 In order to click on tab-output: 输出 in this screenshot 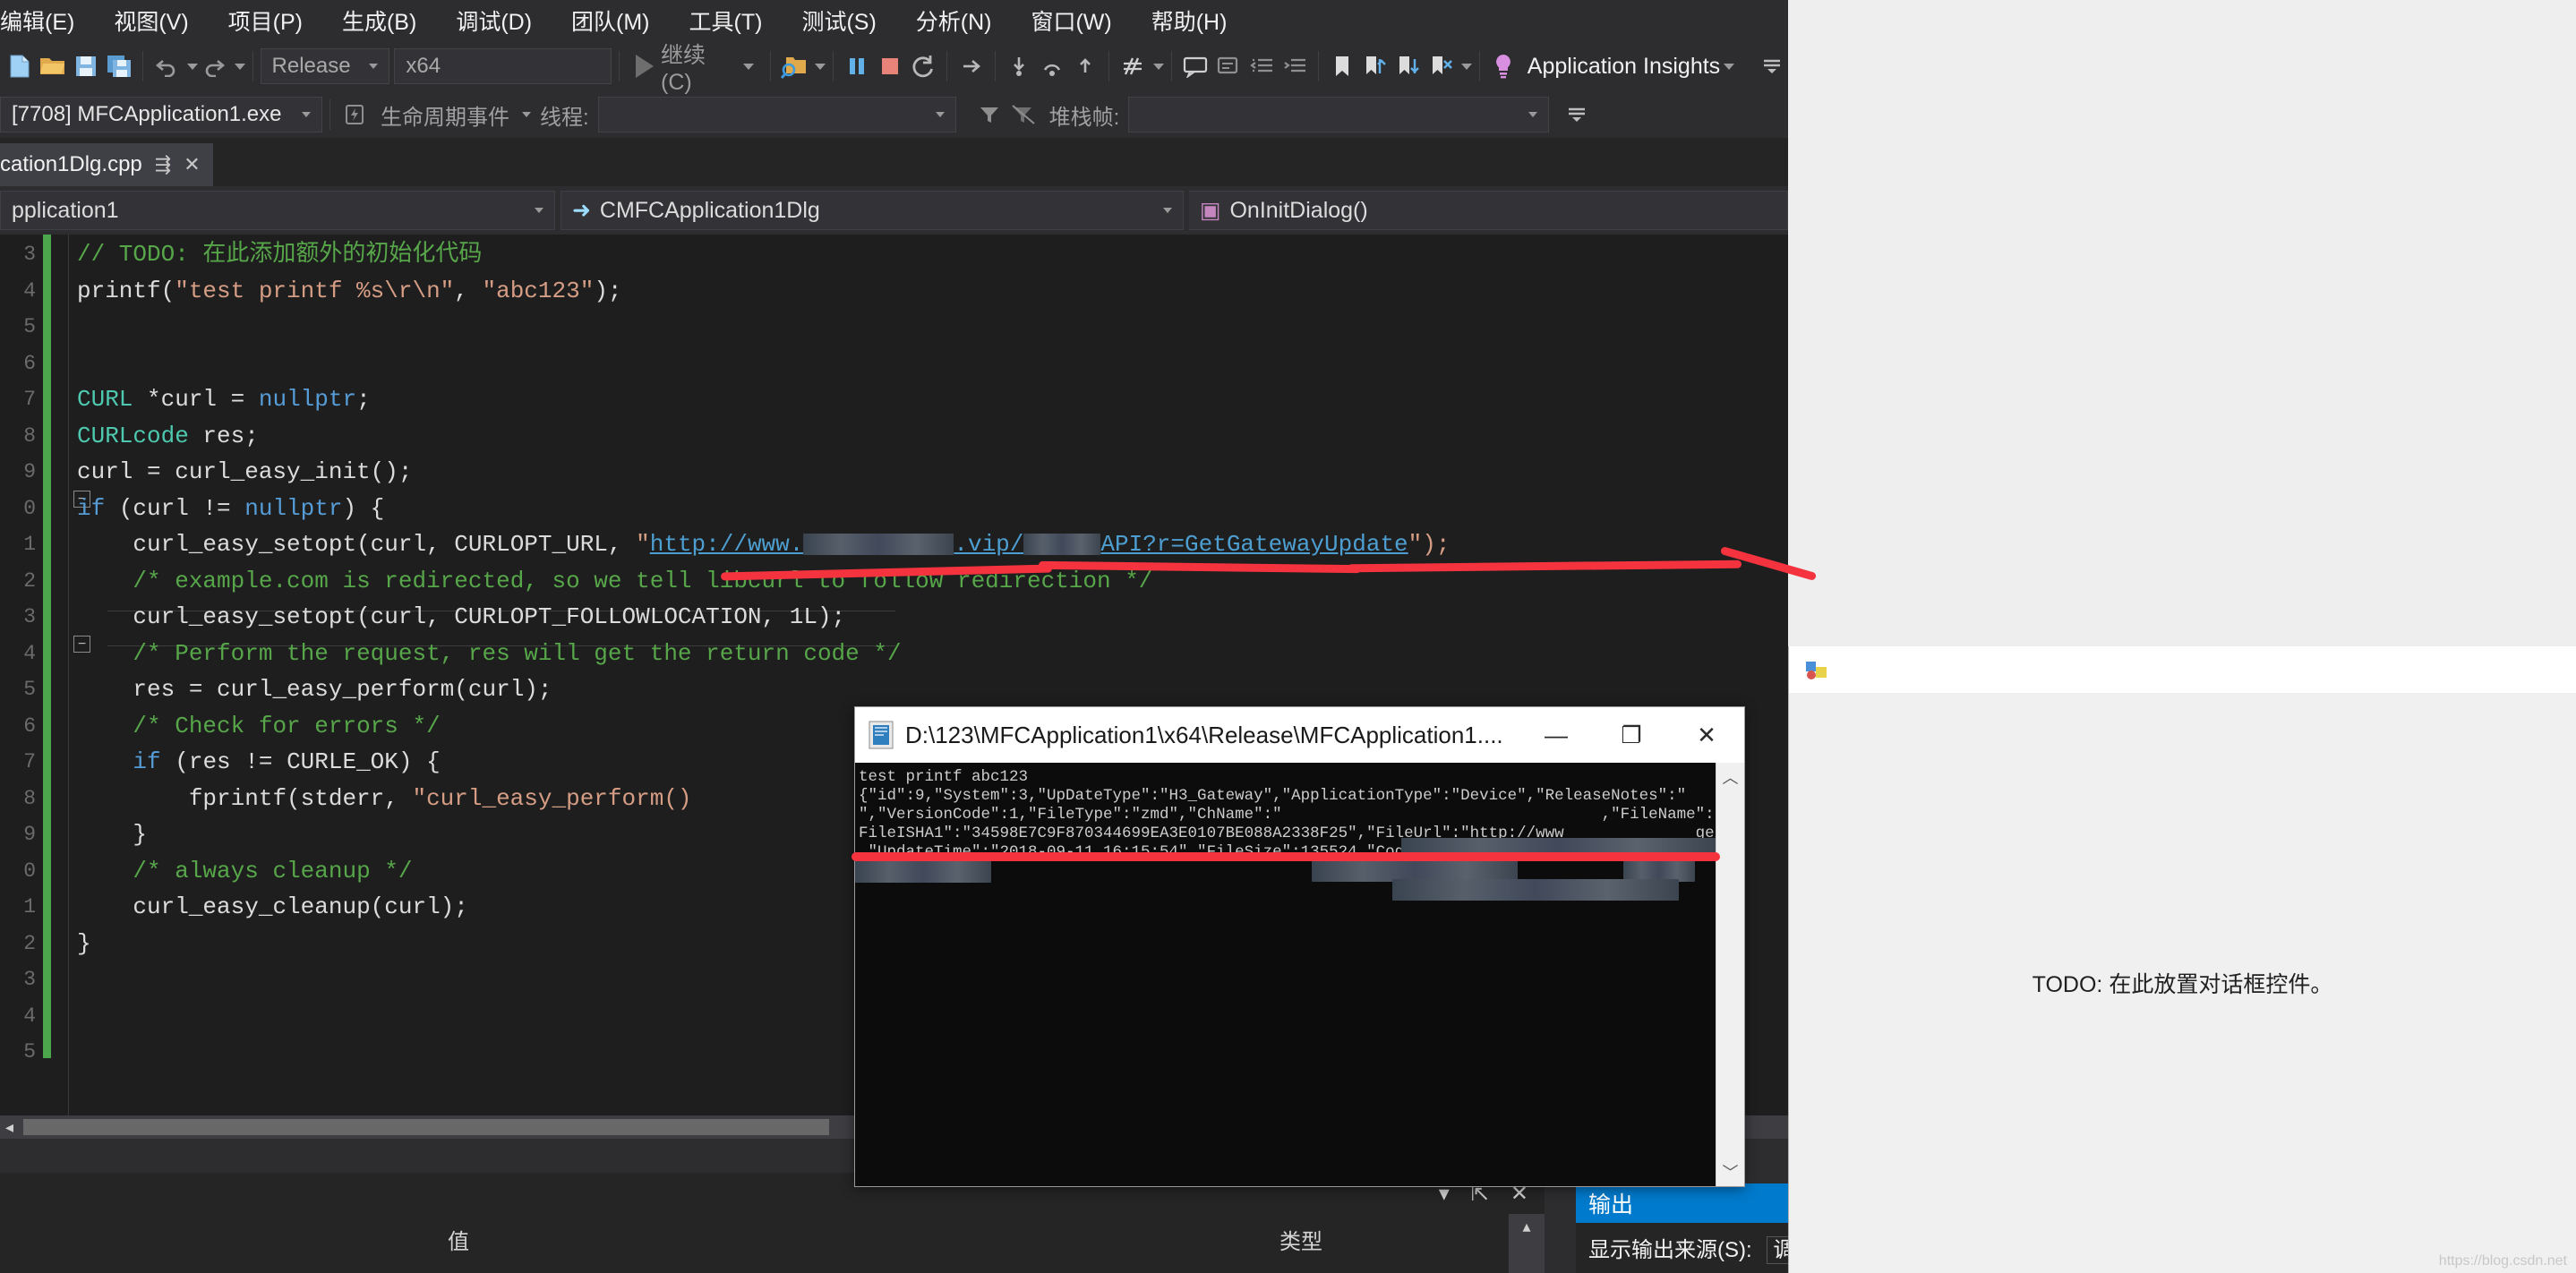, I will do `click(1682, 1203)`.